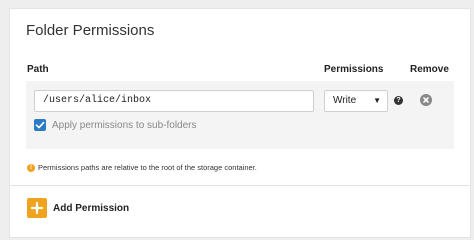  Describe the element at coordinates (354, 69) in the screenshot. I see `column-header-permissions: Permissions` at that location.